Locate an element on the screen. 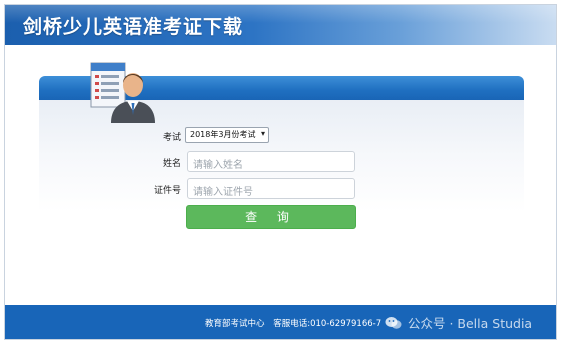 Image resolution: width=561 pixels, height=344 pixels. footer-center-text: 教育部考试中心 is located at coordinates (235, 324).